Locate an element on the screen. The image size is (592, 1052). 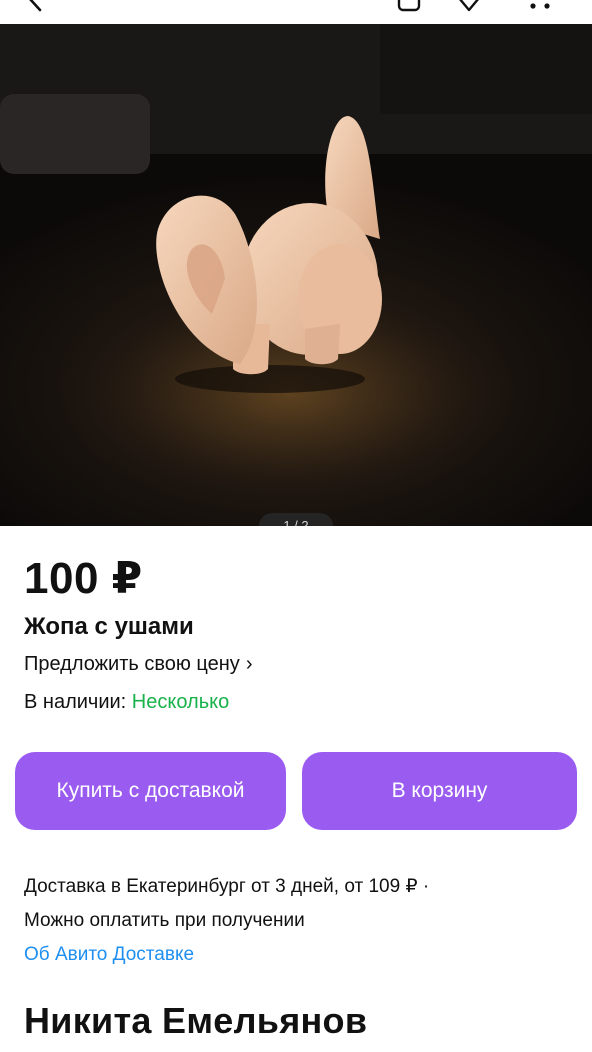
buy-with-delivery-button: Купить с доставкой is located at coordinates (150, 791).